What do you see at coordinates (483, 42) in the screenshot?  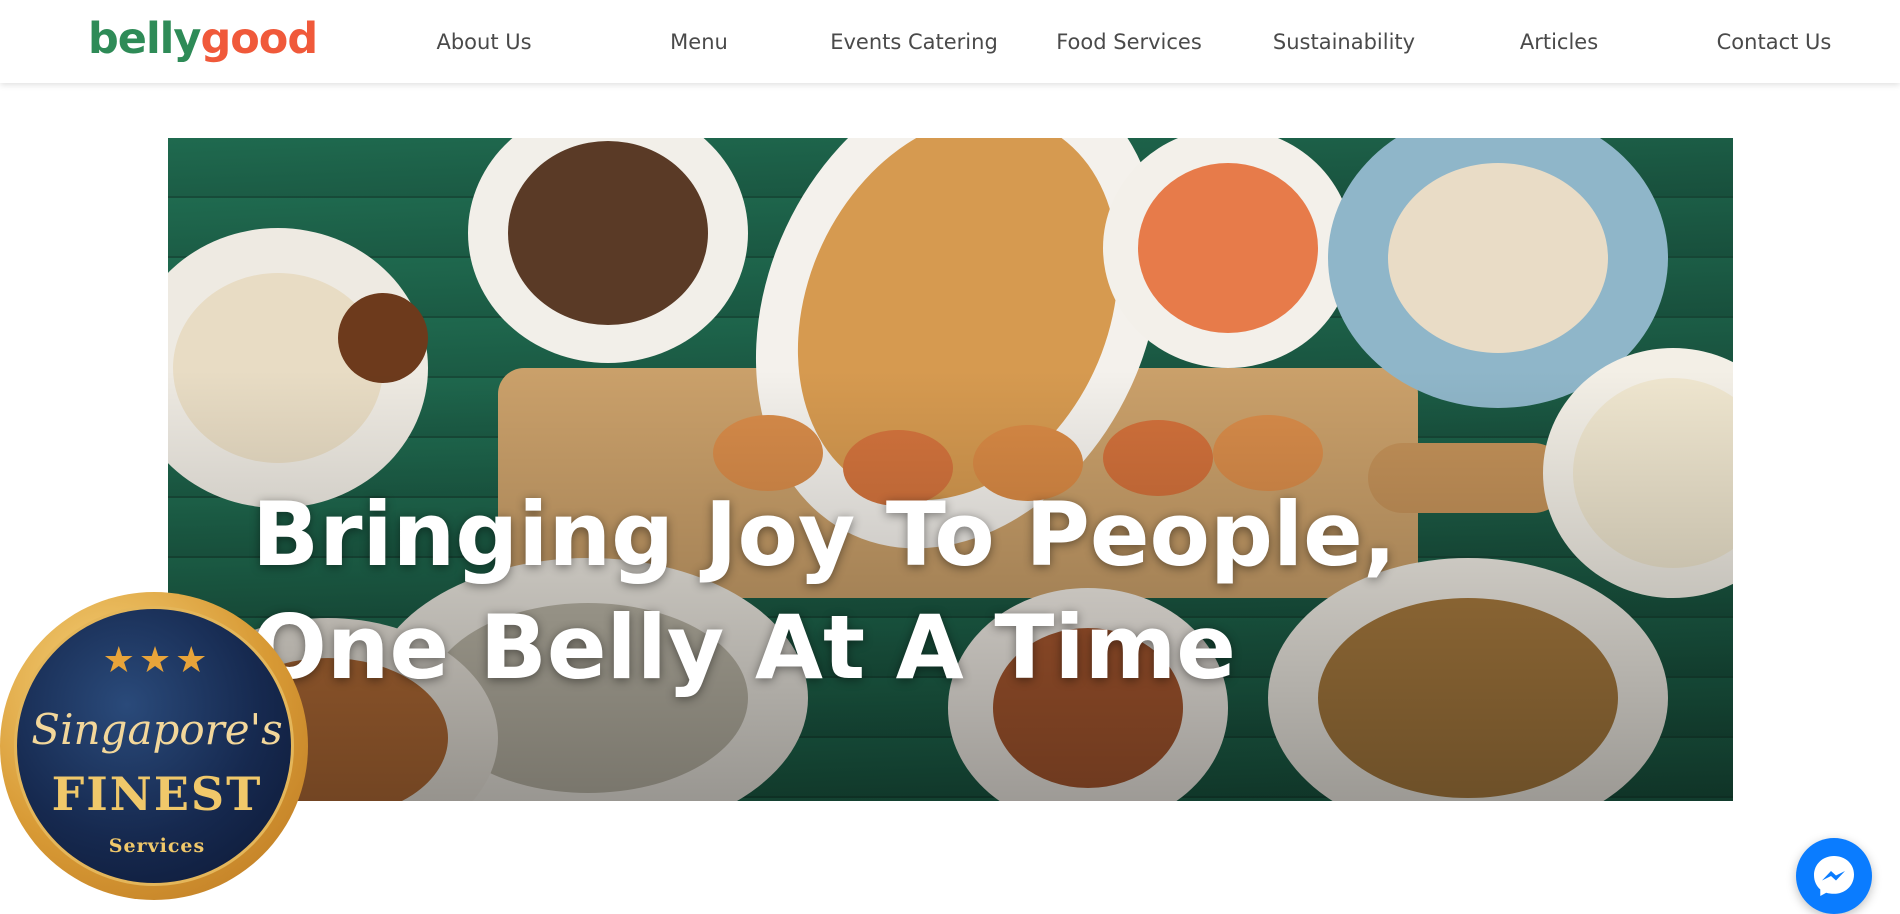 I see `nav-item-about-us: About Us` at bounding box center [483, 42].